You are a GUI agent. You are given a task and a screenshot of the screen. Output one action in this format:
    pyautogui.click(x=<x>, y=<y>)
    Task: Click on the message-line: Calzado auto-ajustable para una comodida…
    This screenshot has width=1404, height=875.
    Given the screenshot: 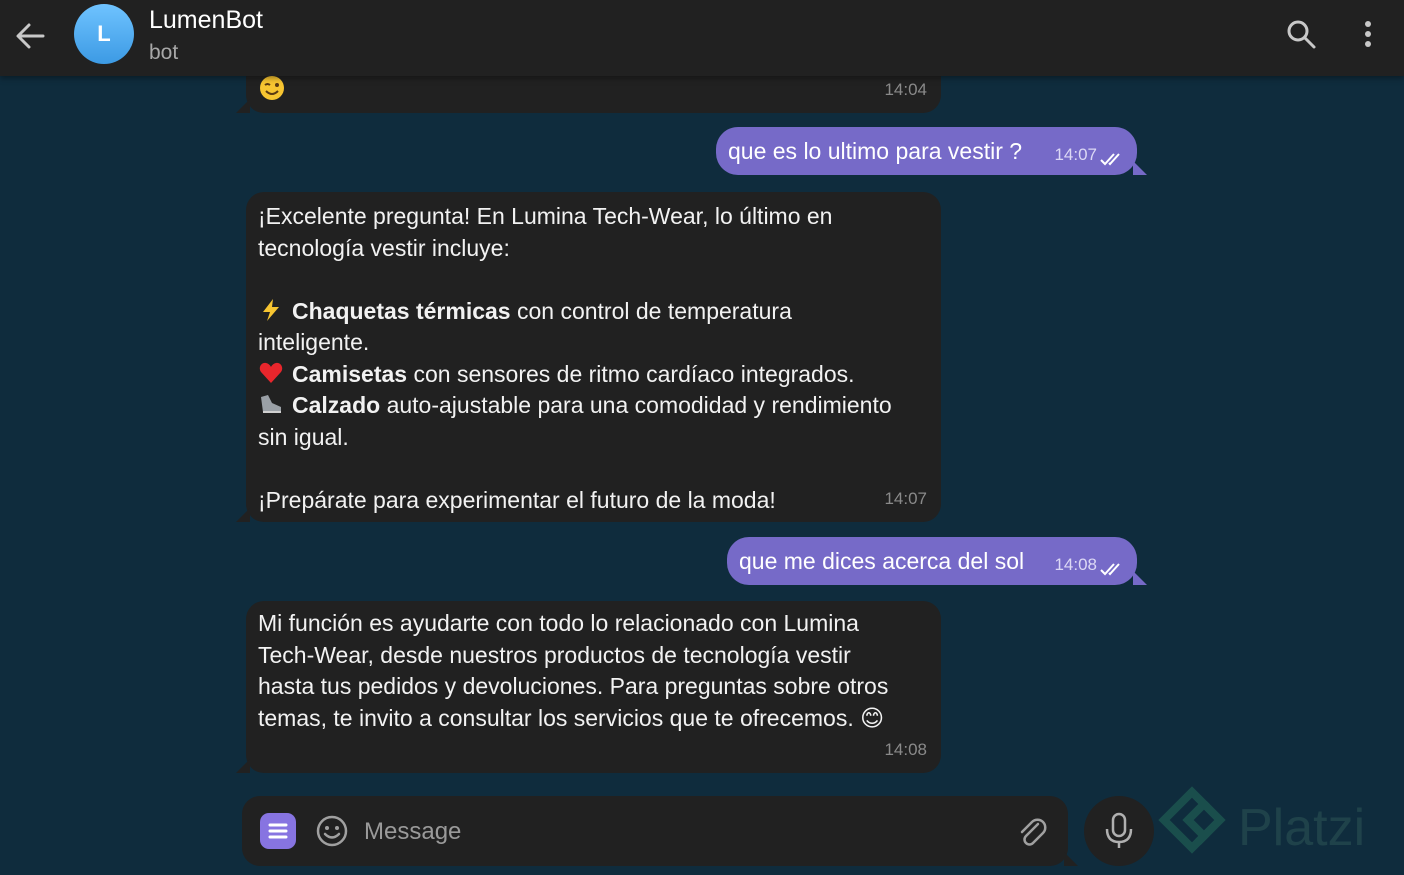 What is the action you would take?
    pyautogui.click(x=593, y=406)
    